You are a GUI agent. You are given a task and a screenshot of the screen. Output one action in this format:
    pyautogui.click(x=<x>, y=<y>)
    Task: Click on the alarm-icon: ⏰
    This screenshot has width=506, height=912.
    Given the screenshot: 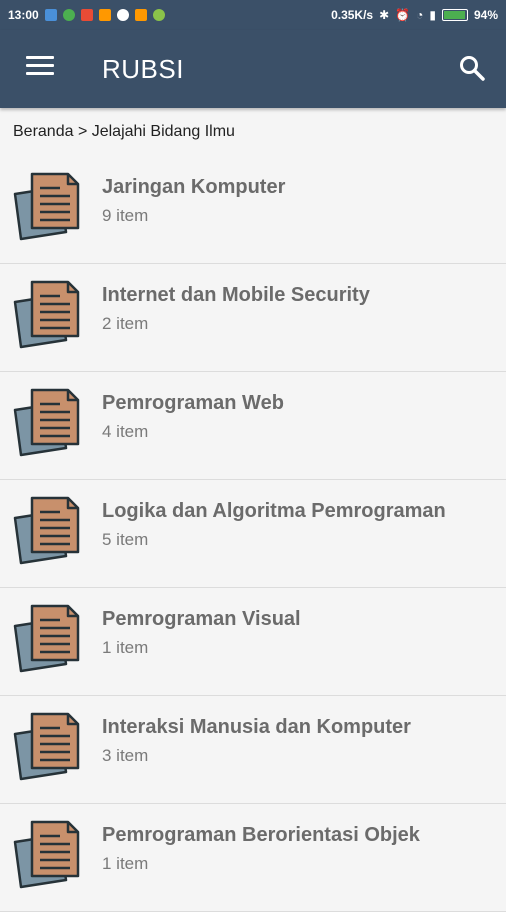 What is the action you would take?
    pyautogui.click(x=403, y=15)
    